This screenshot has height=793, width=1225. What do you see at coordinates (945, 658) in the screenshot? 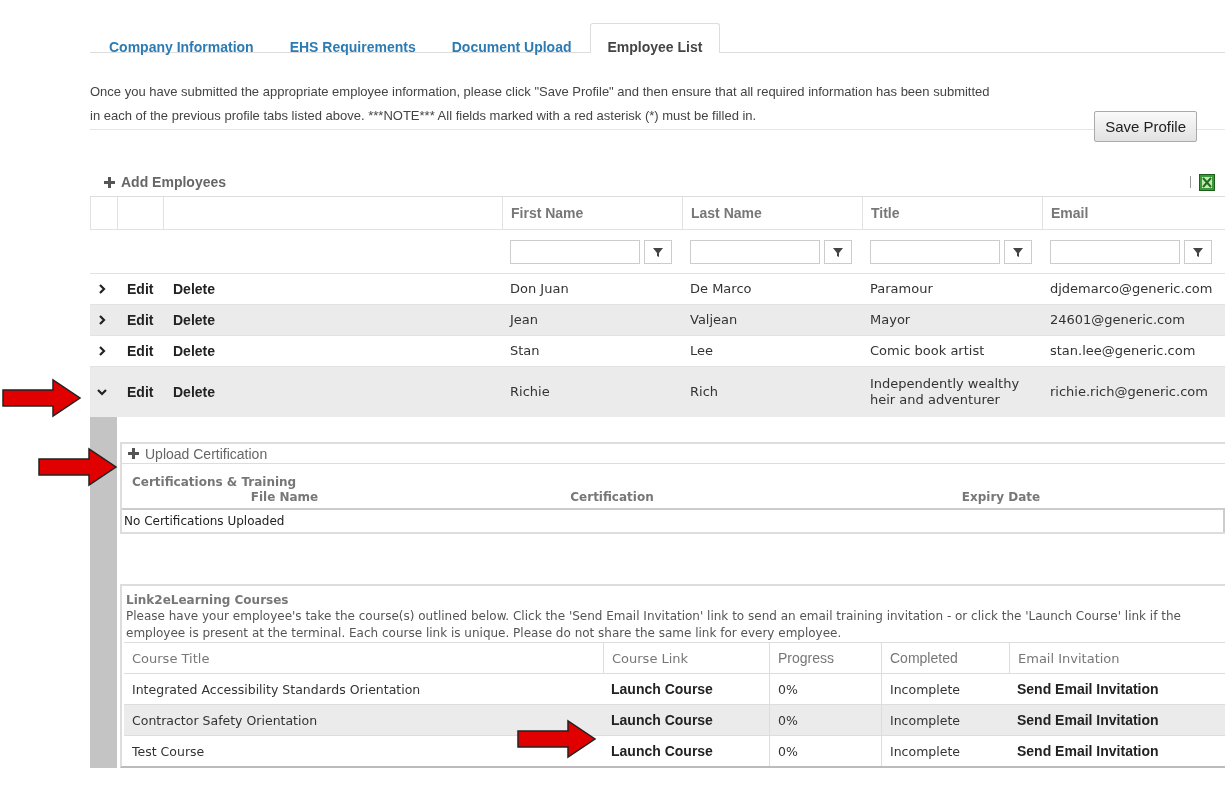
I see `column-header: Completed` at bounding box center [945, 658].